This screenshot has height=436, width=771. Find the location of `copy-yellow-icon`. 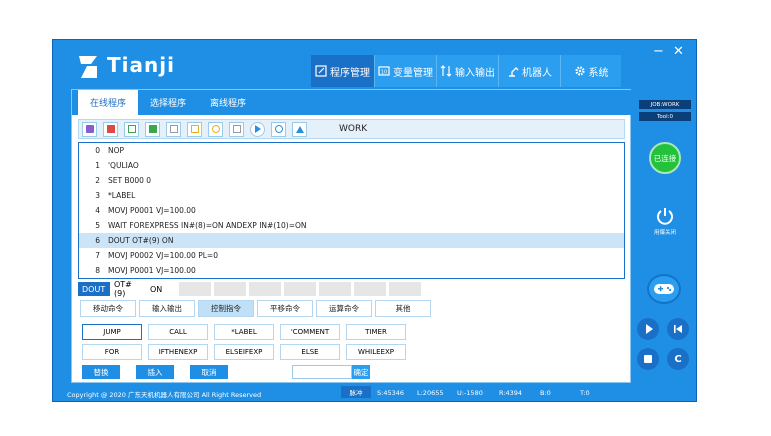

copy-yellow-icon is located at coordinates (194, 129).